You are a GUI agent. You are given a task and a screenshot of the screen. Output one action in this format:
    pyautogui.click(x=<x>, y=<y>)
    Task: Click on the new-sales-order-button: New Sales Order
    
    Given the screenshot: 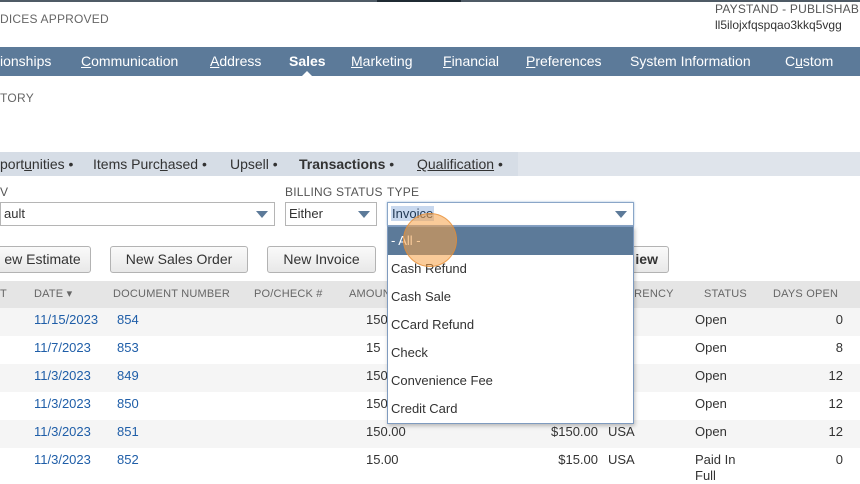 What is the action you would take?
    pyautogui.click(x=179, y=259)
    